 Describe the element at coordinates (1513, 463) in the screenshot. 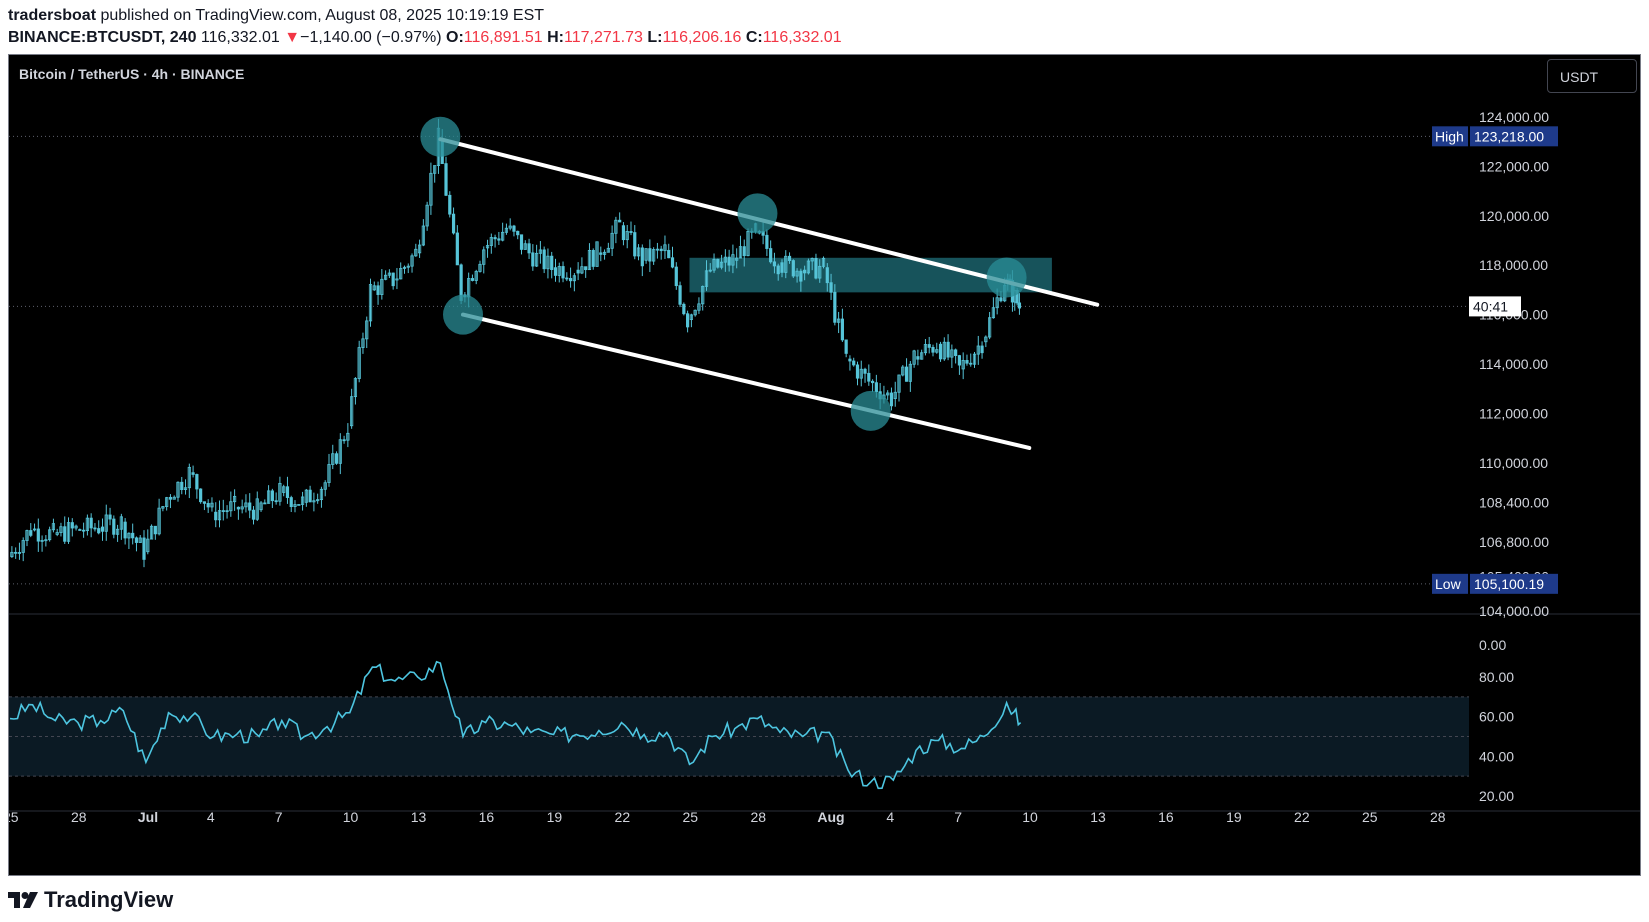

I see `price-axis-label: 110,000.00` at that location.